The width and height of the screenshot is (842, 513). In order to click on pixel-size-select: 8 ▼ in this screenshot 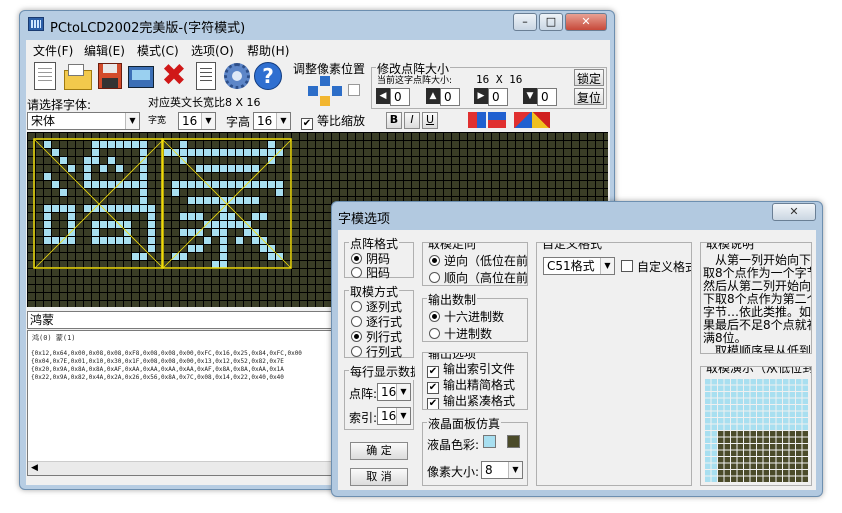, I will do `click(502, 470)`.